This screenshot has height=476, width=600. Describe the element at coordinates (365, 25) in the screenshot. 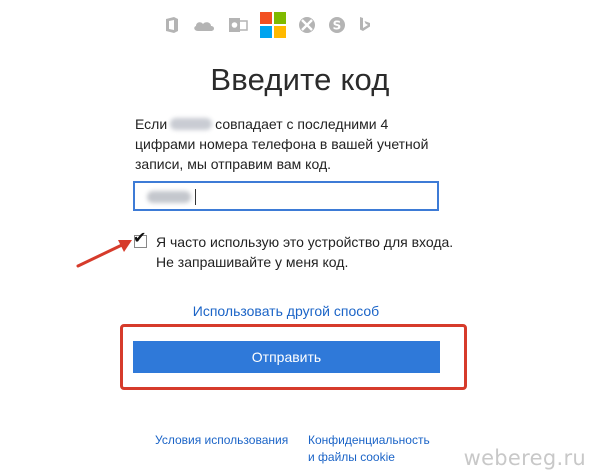

I see `bing-icon` at that location.